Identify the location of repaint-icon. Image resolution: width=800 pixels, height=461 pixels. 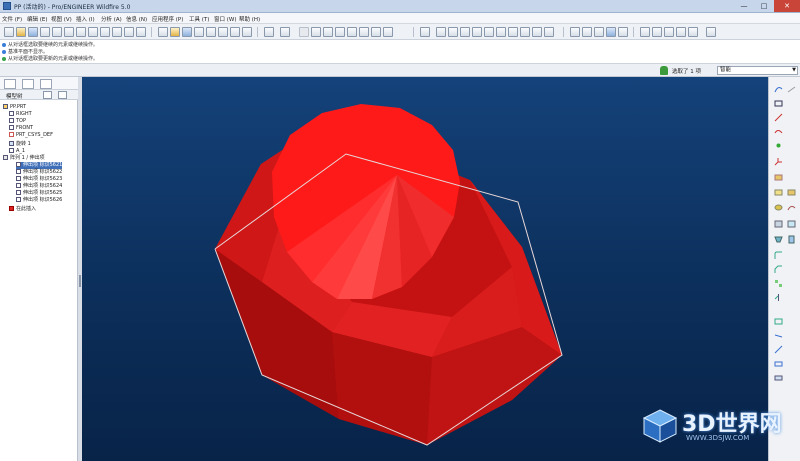
(441, 32).